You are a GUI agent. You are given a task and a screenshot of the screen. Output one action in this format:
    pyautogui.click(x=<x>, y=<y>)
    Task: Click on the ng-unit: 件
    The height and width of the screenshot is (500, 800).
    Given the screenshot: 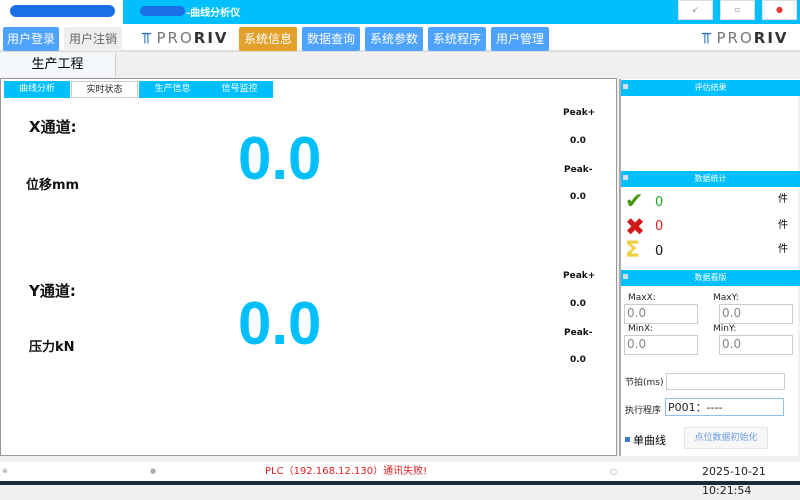 What is the action you would take?
    pyautogui.click(x=783, y=225)
    